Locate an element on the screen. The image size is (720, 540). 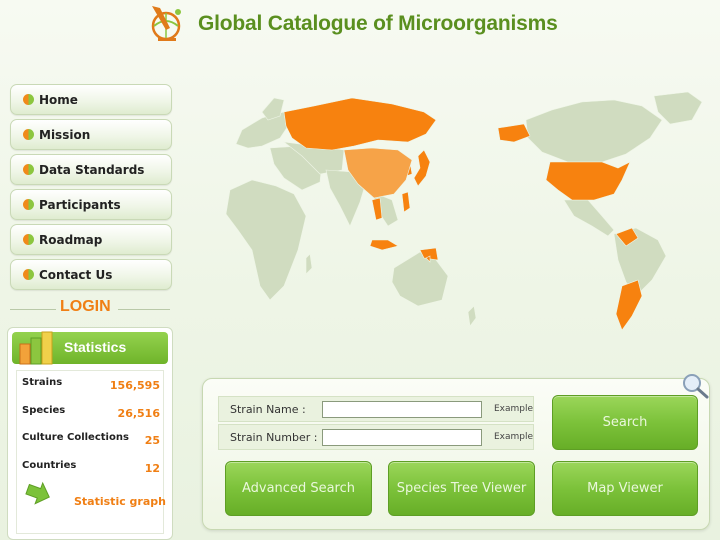
nav-item-label: Data Standards is located at coordinates (92, 169).